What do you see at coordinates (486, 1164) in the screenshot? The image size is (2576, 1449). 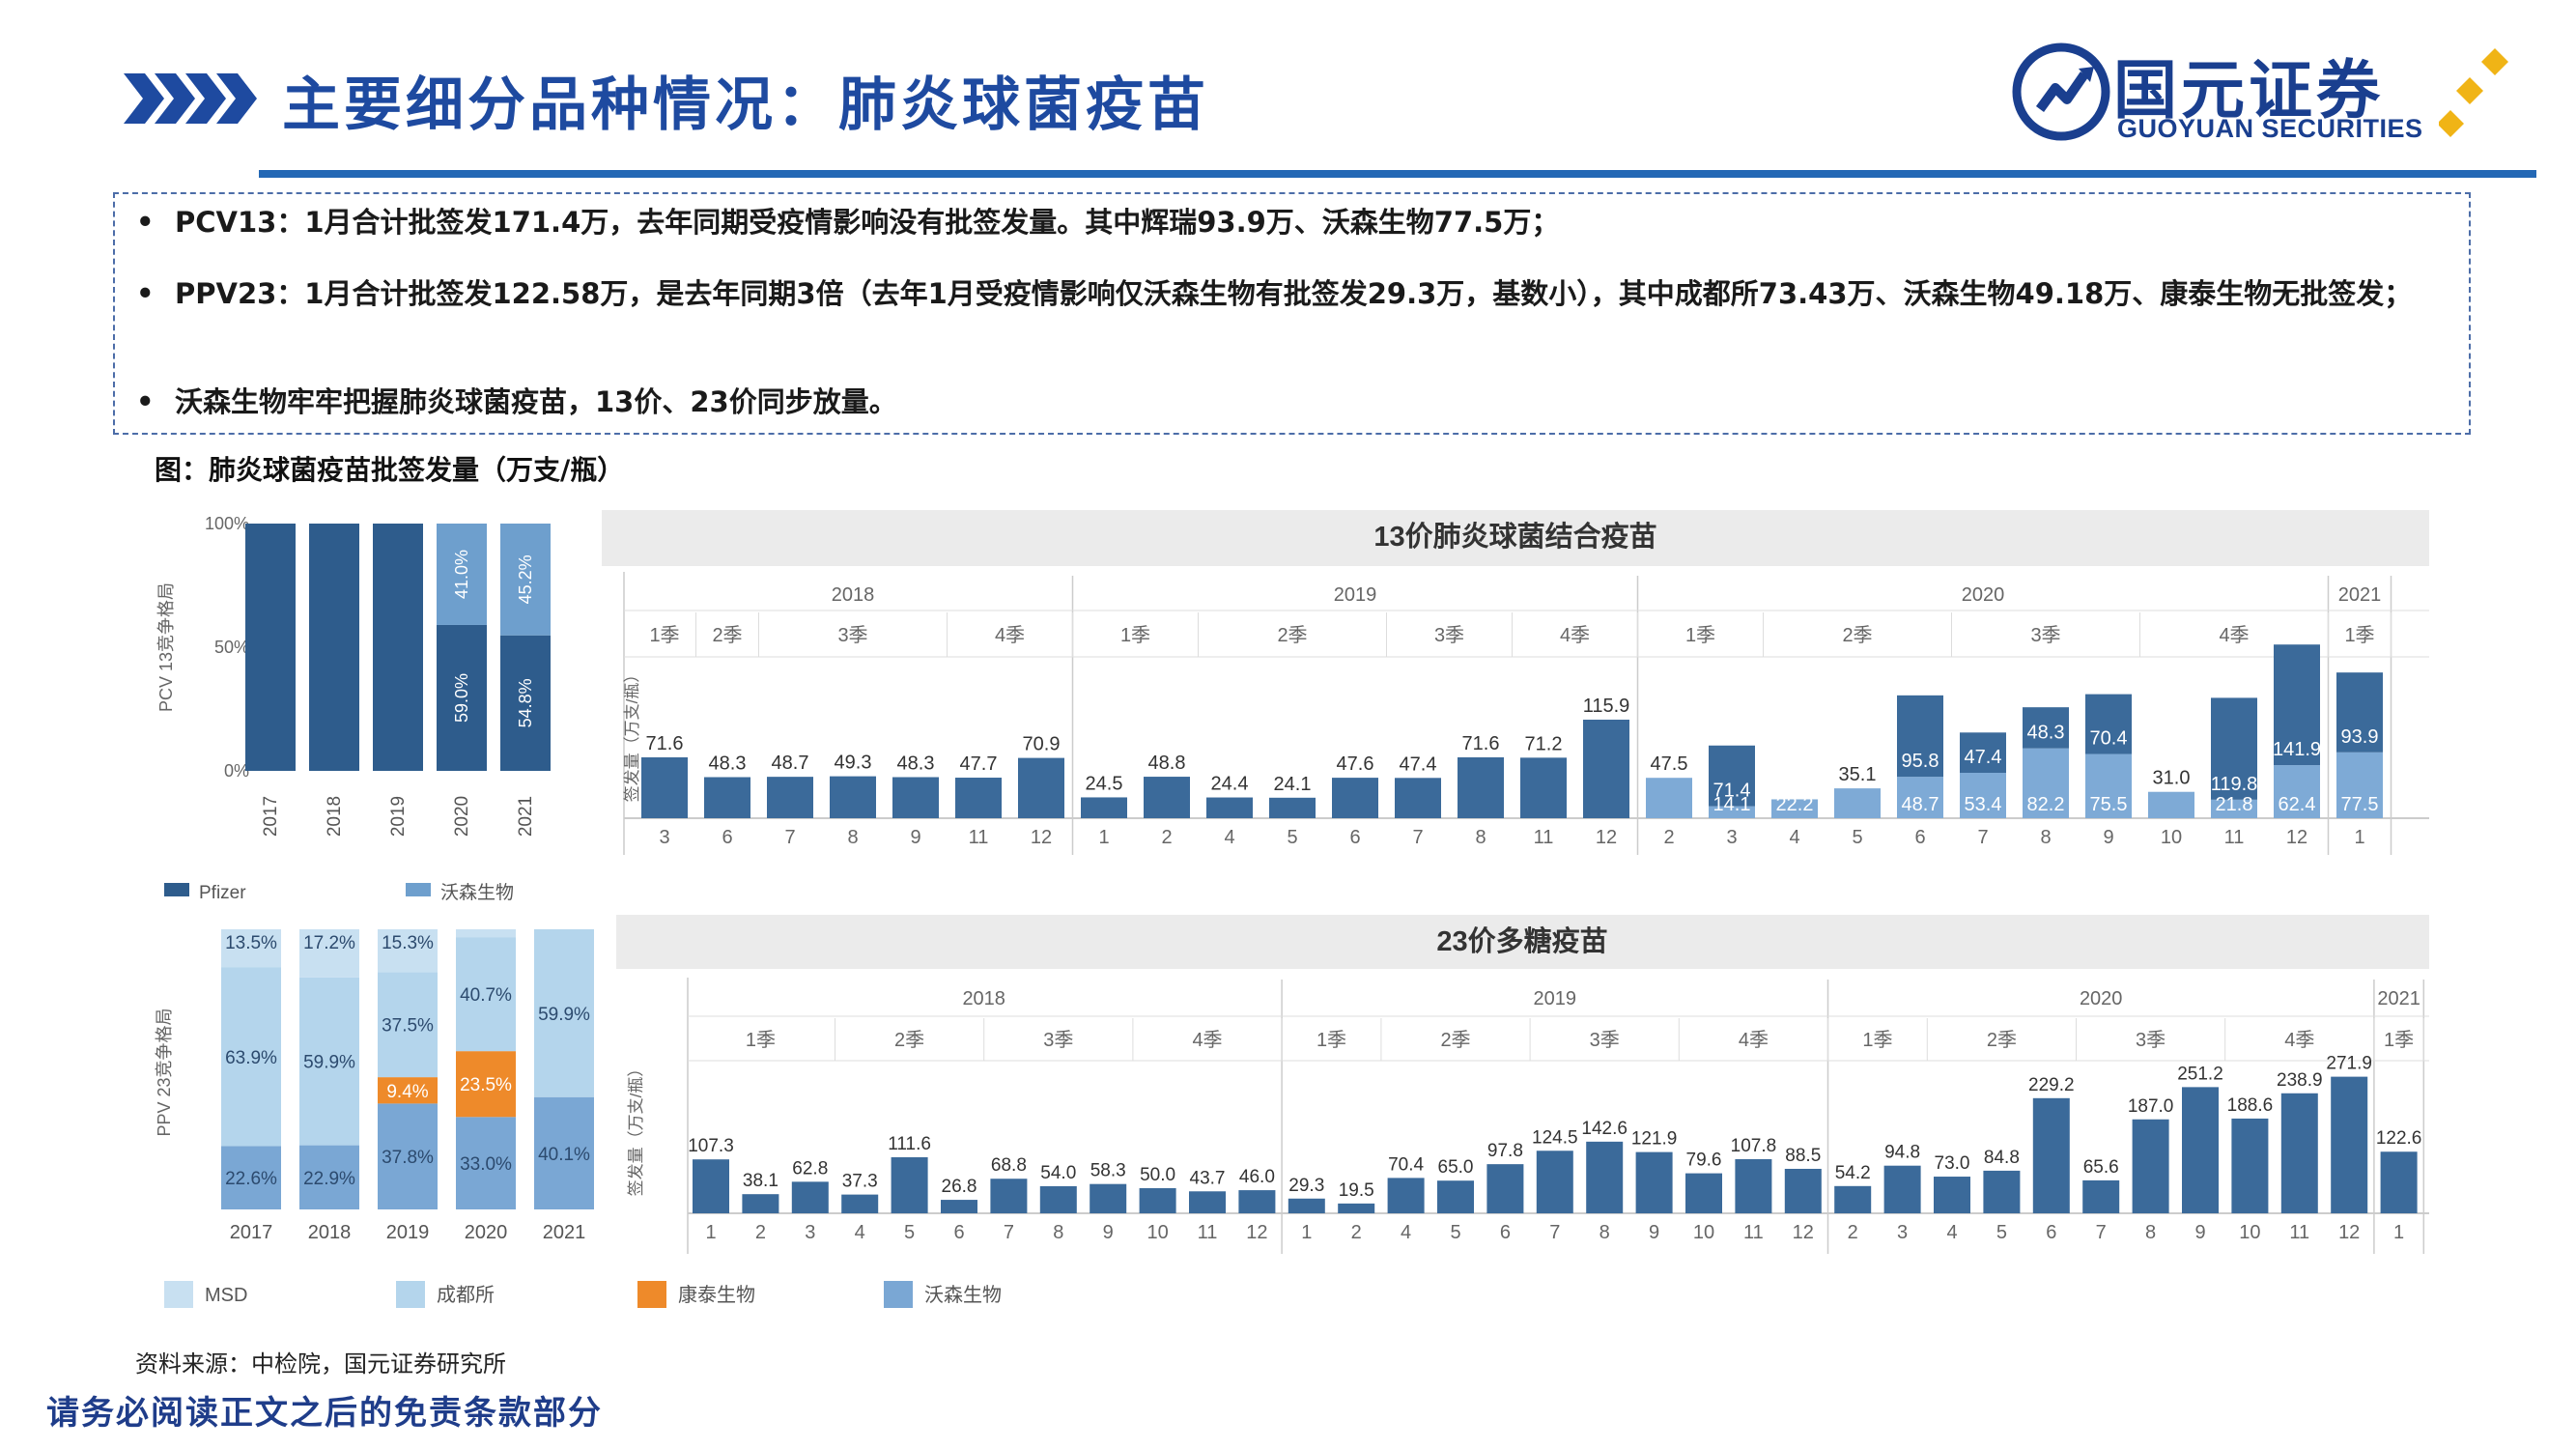 I see `ppv-share-label: 33.0%` at bounding box center [486, 1164].